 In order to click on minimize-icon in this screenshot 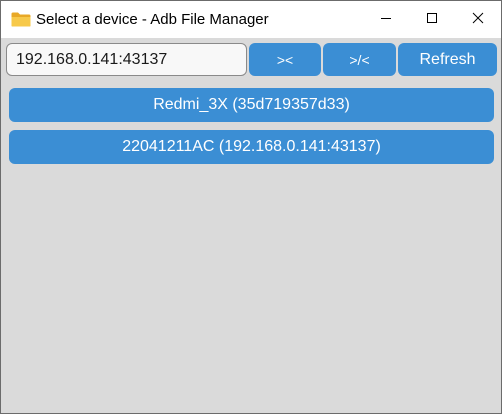, I will do `click(386, 20)`.